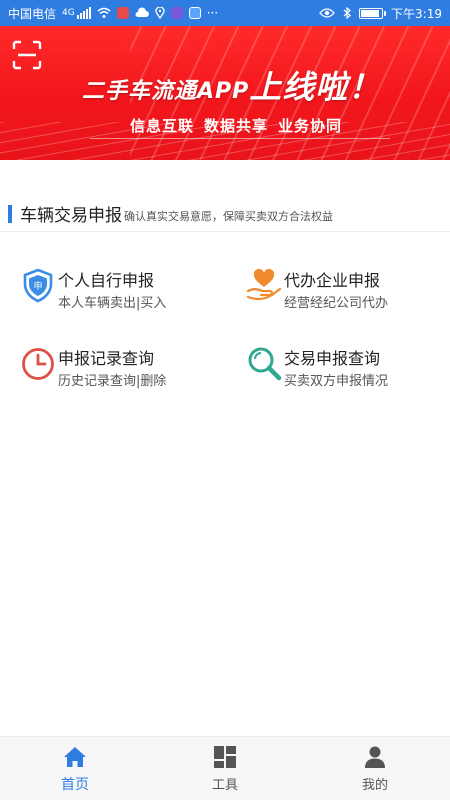  What do you see at coordinates (374, 785) in the screenshot?
I see `tab-label: 我的` at bounding box center [374, 785].